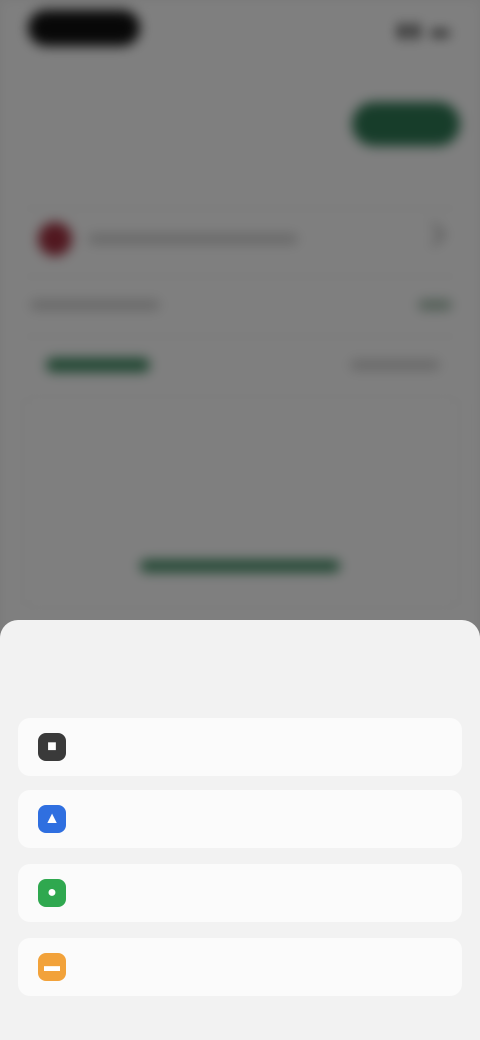 This screenshot has width=480, height=1040. What do you see at coordinates (240, 893) in the screenshot?
I see `option-item: ●` at bounding box center [240, 893].